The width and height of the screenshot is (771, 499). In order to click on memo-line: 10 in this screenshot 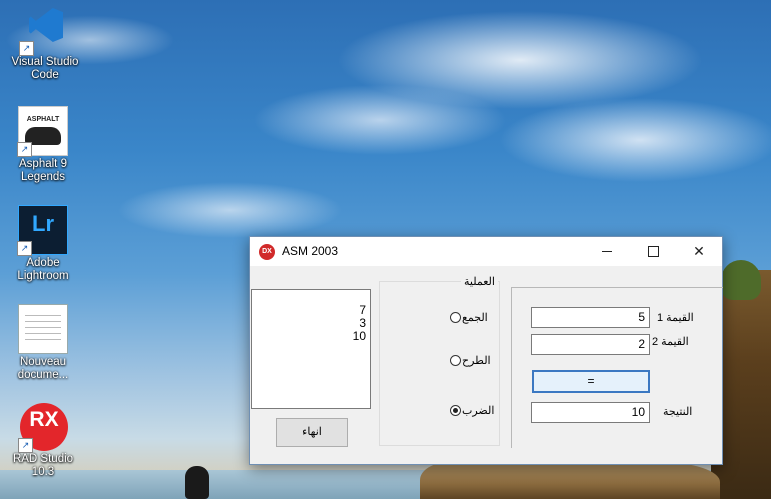, I will do `click(359, 336)`.